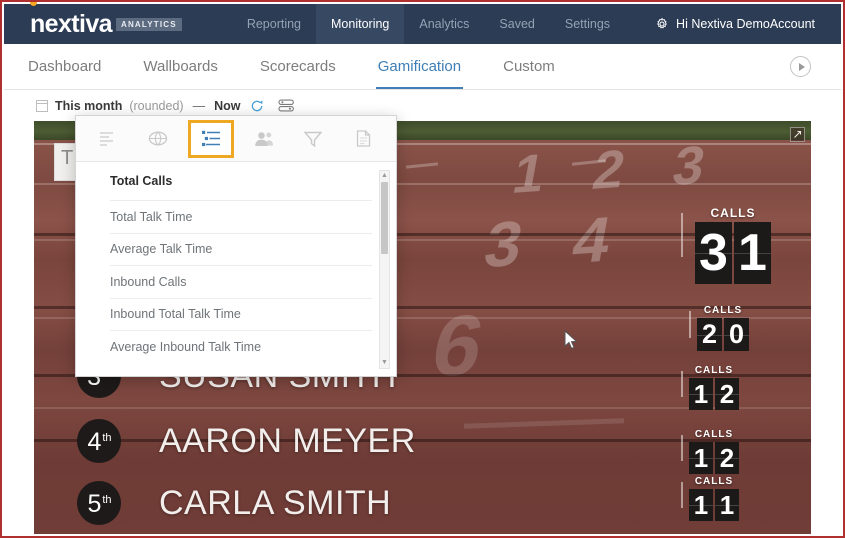 The width and height of the screenshot is (845, 538). What do you see at coordinates (587, 24) in the screenshot?
I see `nav-item-settings: Settings` at bounding box center [587, 24].